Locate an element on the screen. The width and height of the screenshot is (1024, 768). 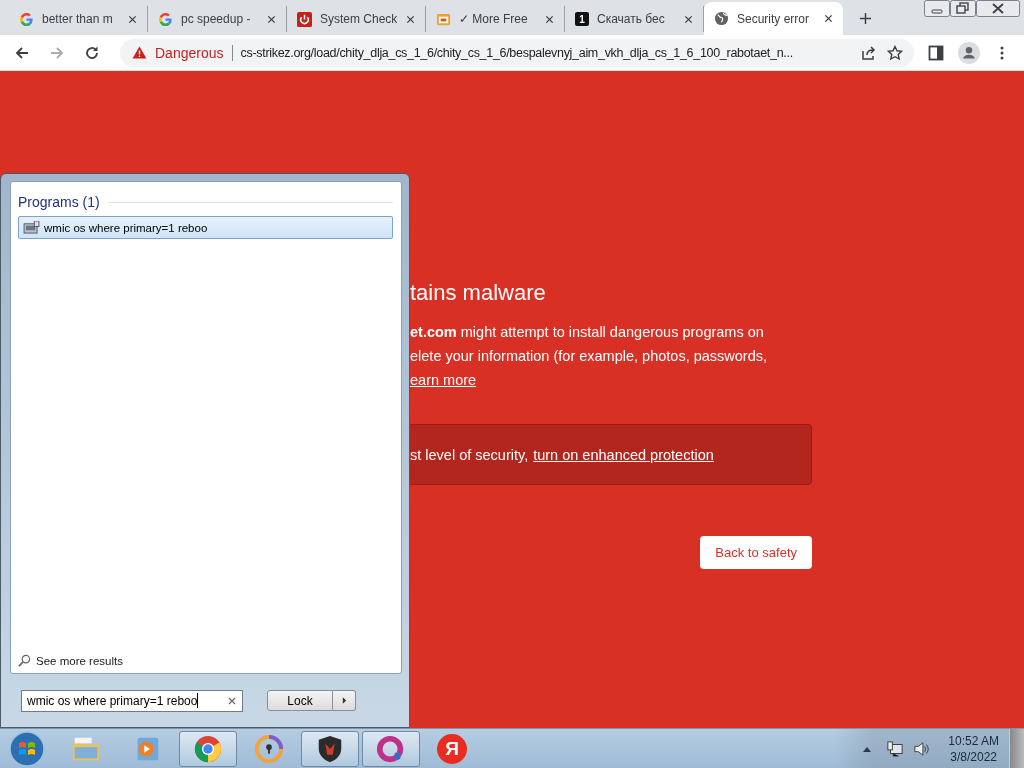
clear-icon is located at coordinates (232, 700).